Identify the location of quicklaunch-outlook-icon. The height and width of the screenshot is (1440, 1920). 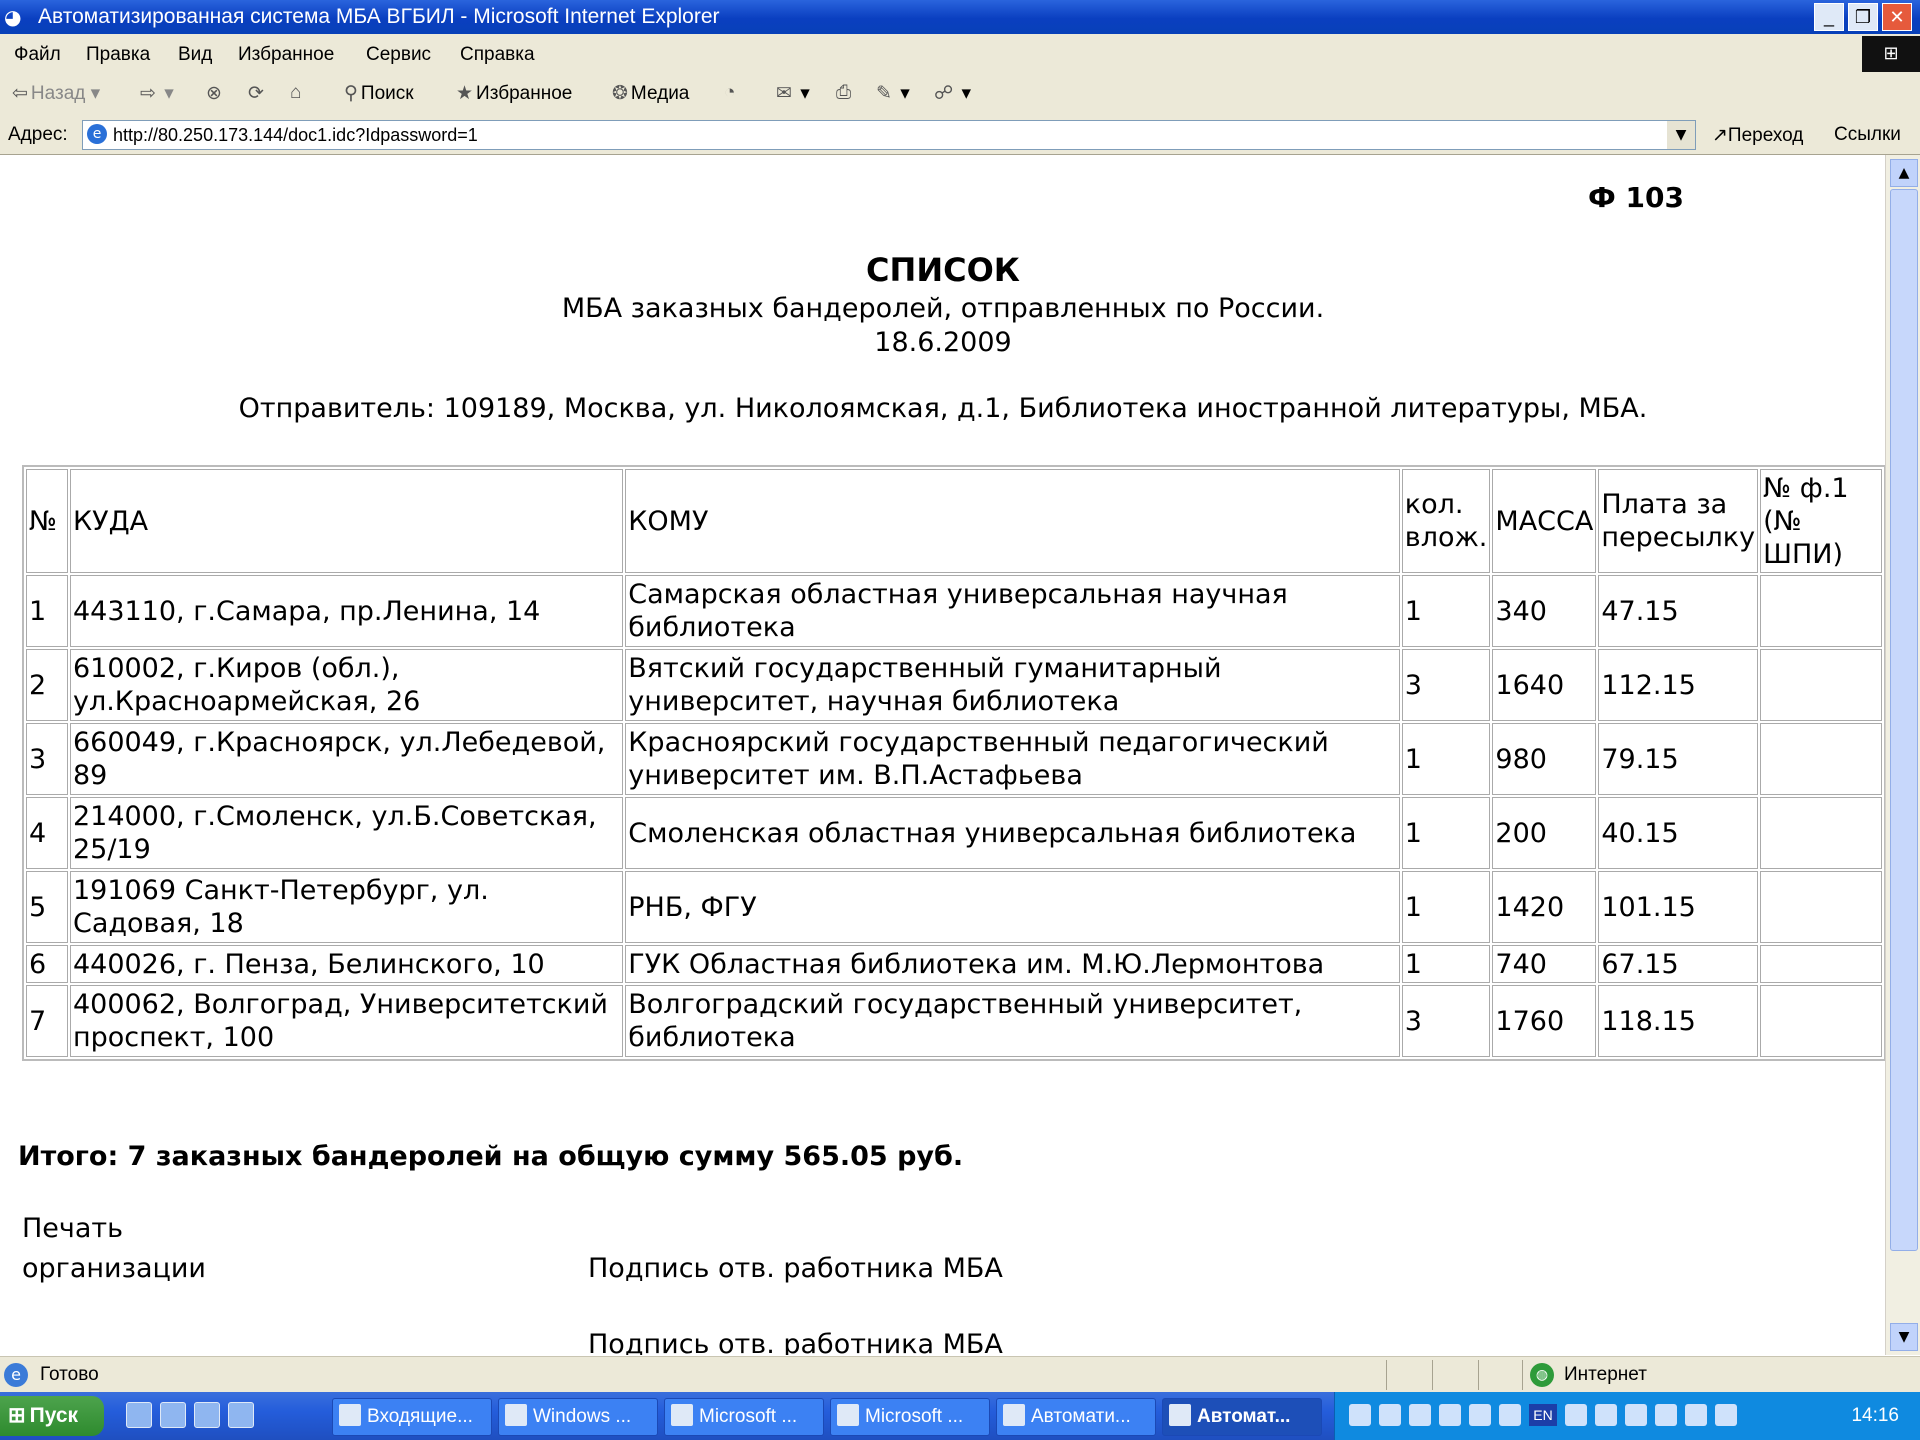
(173, 1415).